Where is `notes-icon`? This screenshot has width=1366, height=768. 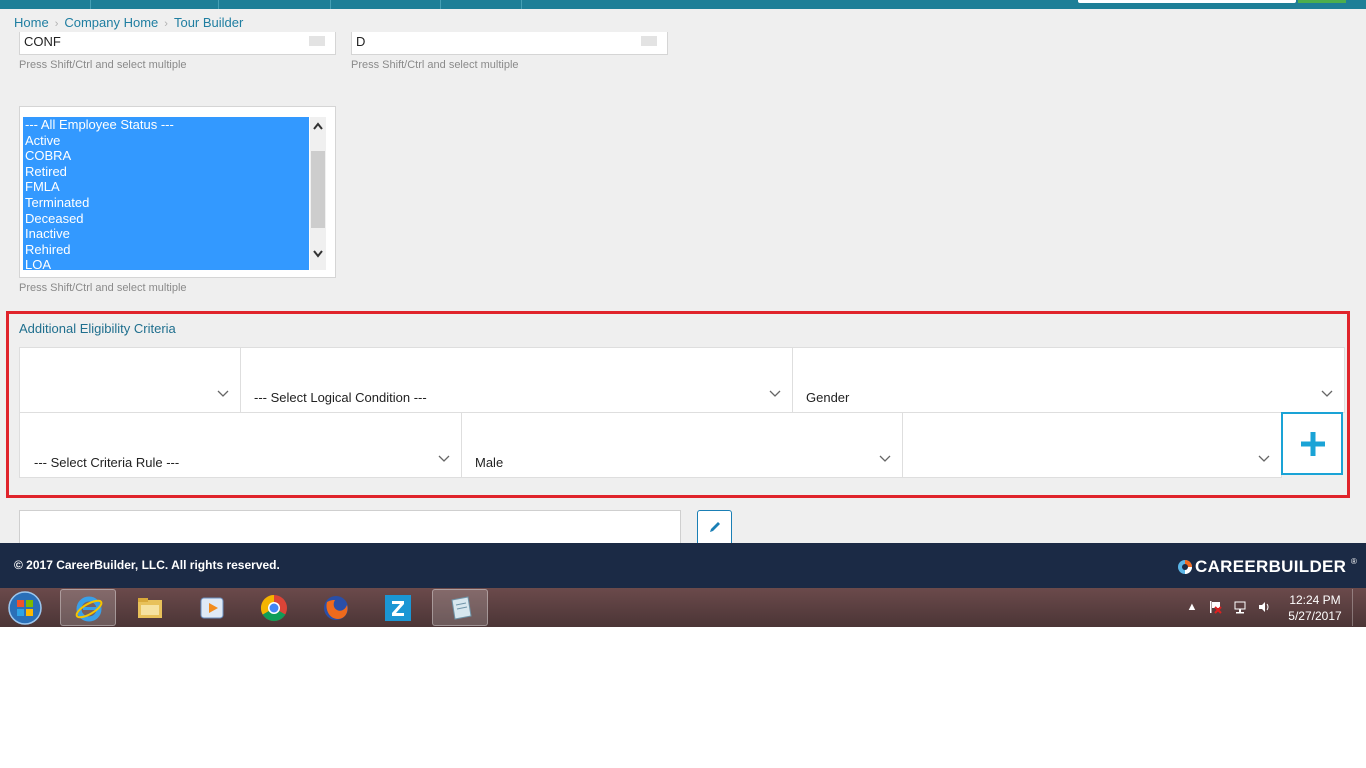
notes-icon is located at coordinates (461, 608).